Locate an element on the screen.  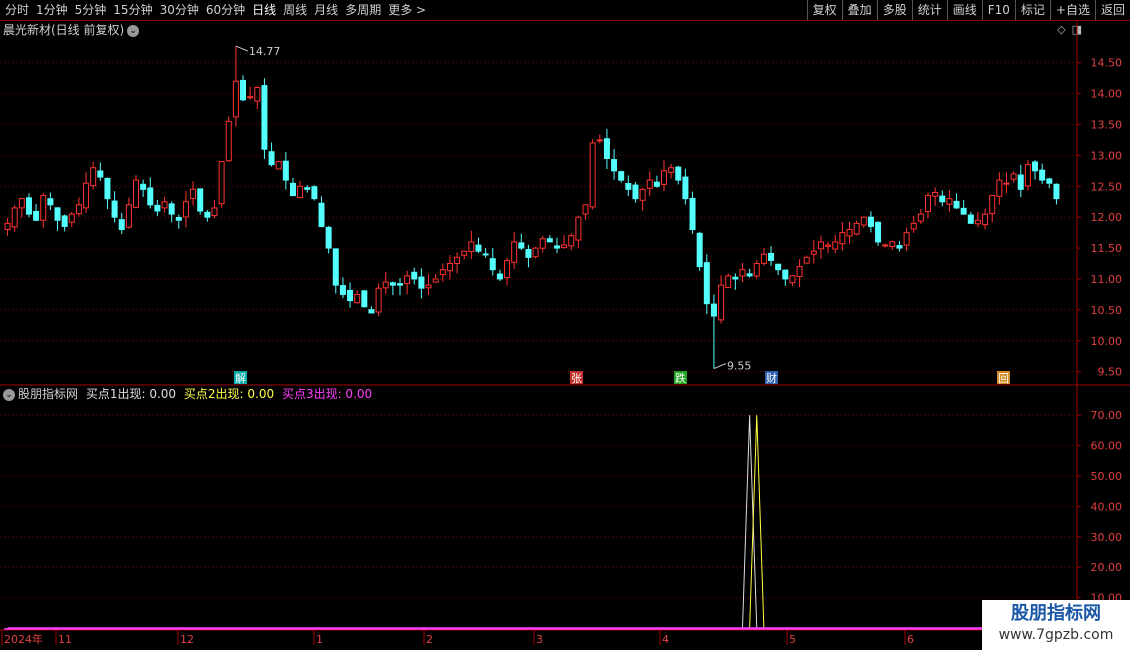
diamond-icon: ◇ is located at coordinates (1061, 29).